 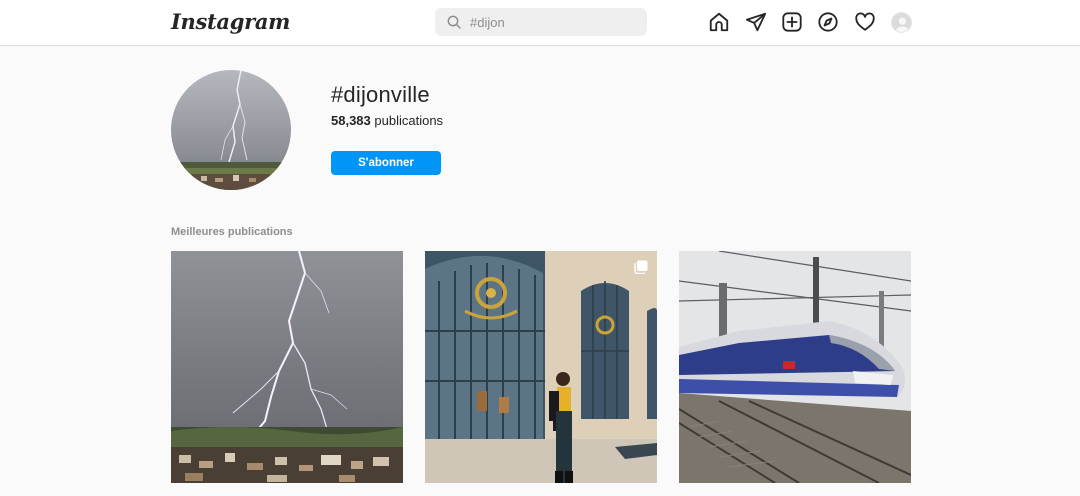 I want to click on home-icon, so click(x=719, y=22).